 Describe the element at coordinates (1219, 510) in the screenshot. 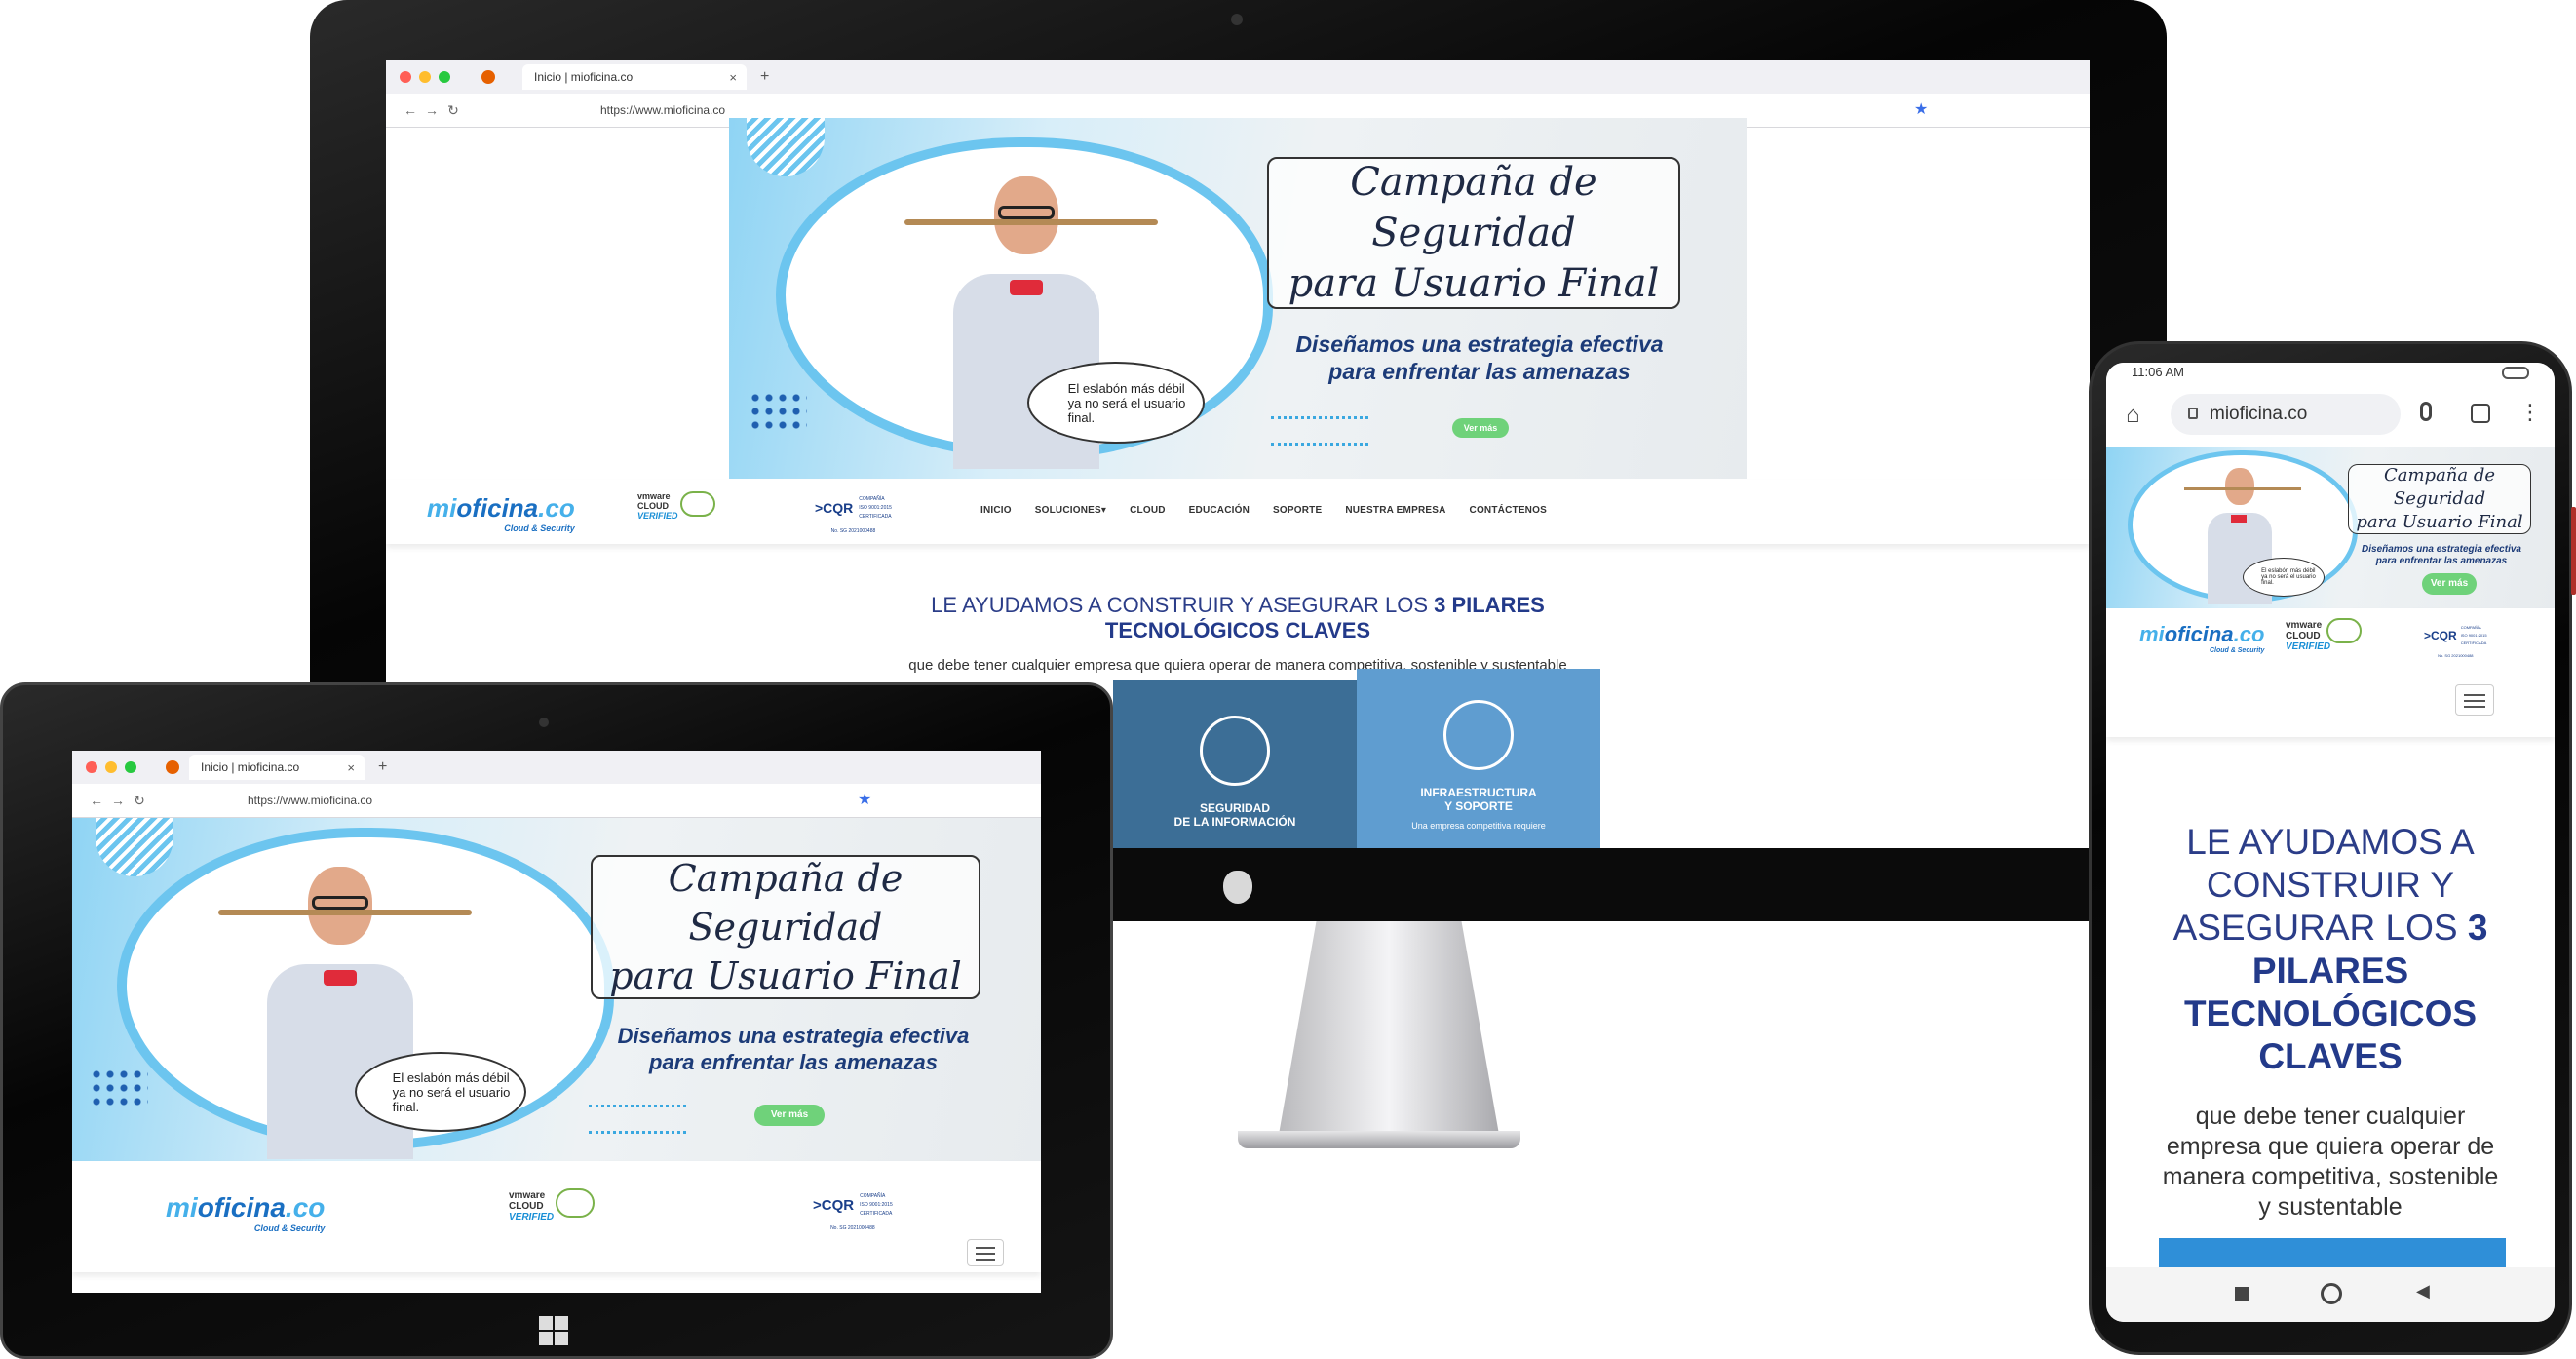

I see `nav-educacion: EDUCACIÓN` at that location.